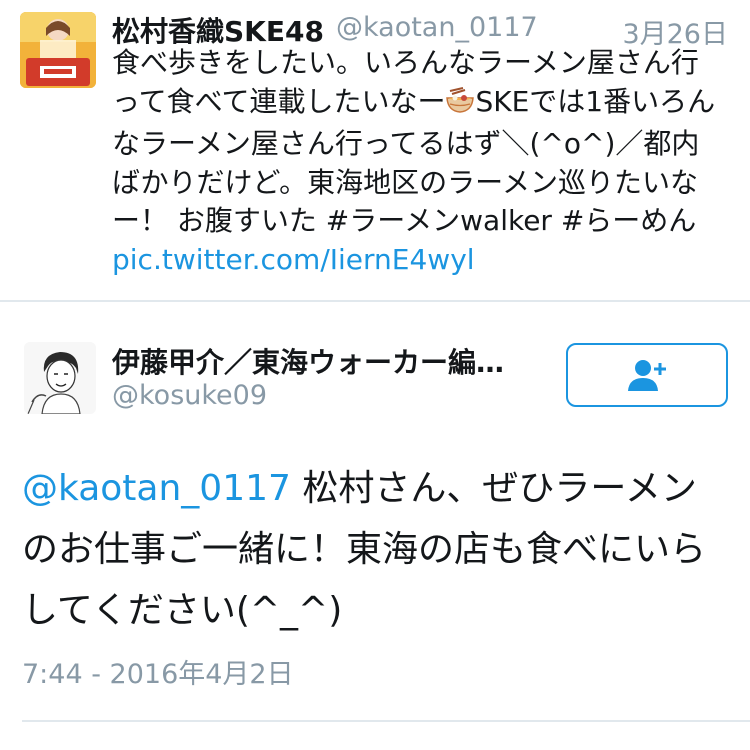 The height and width of the screenshot is (750, 750). I want to click on parent-author-avatar, so click(58, 50).